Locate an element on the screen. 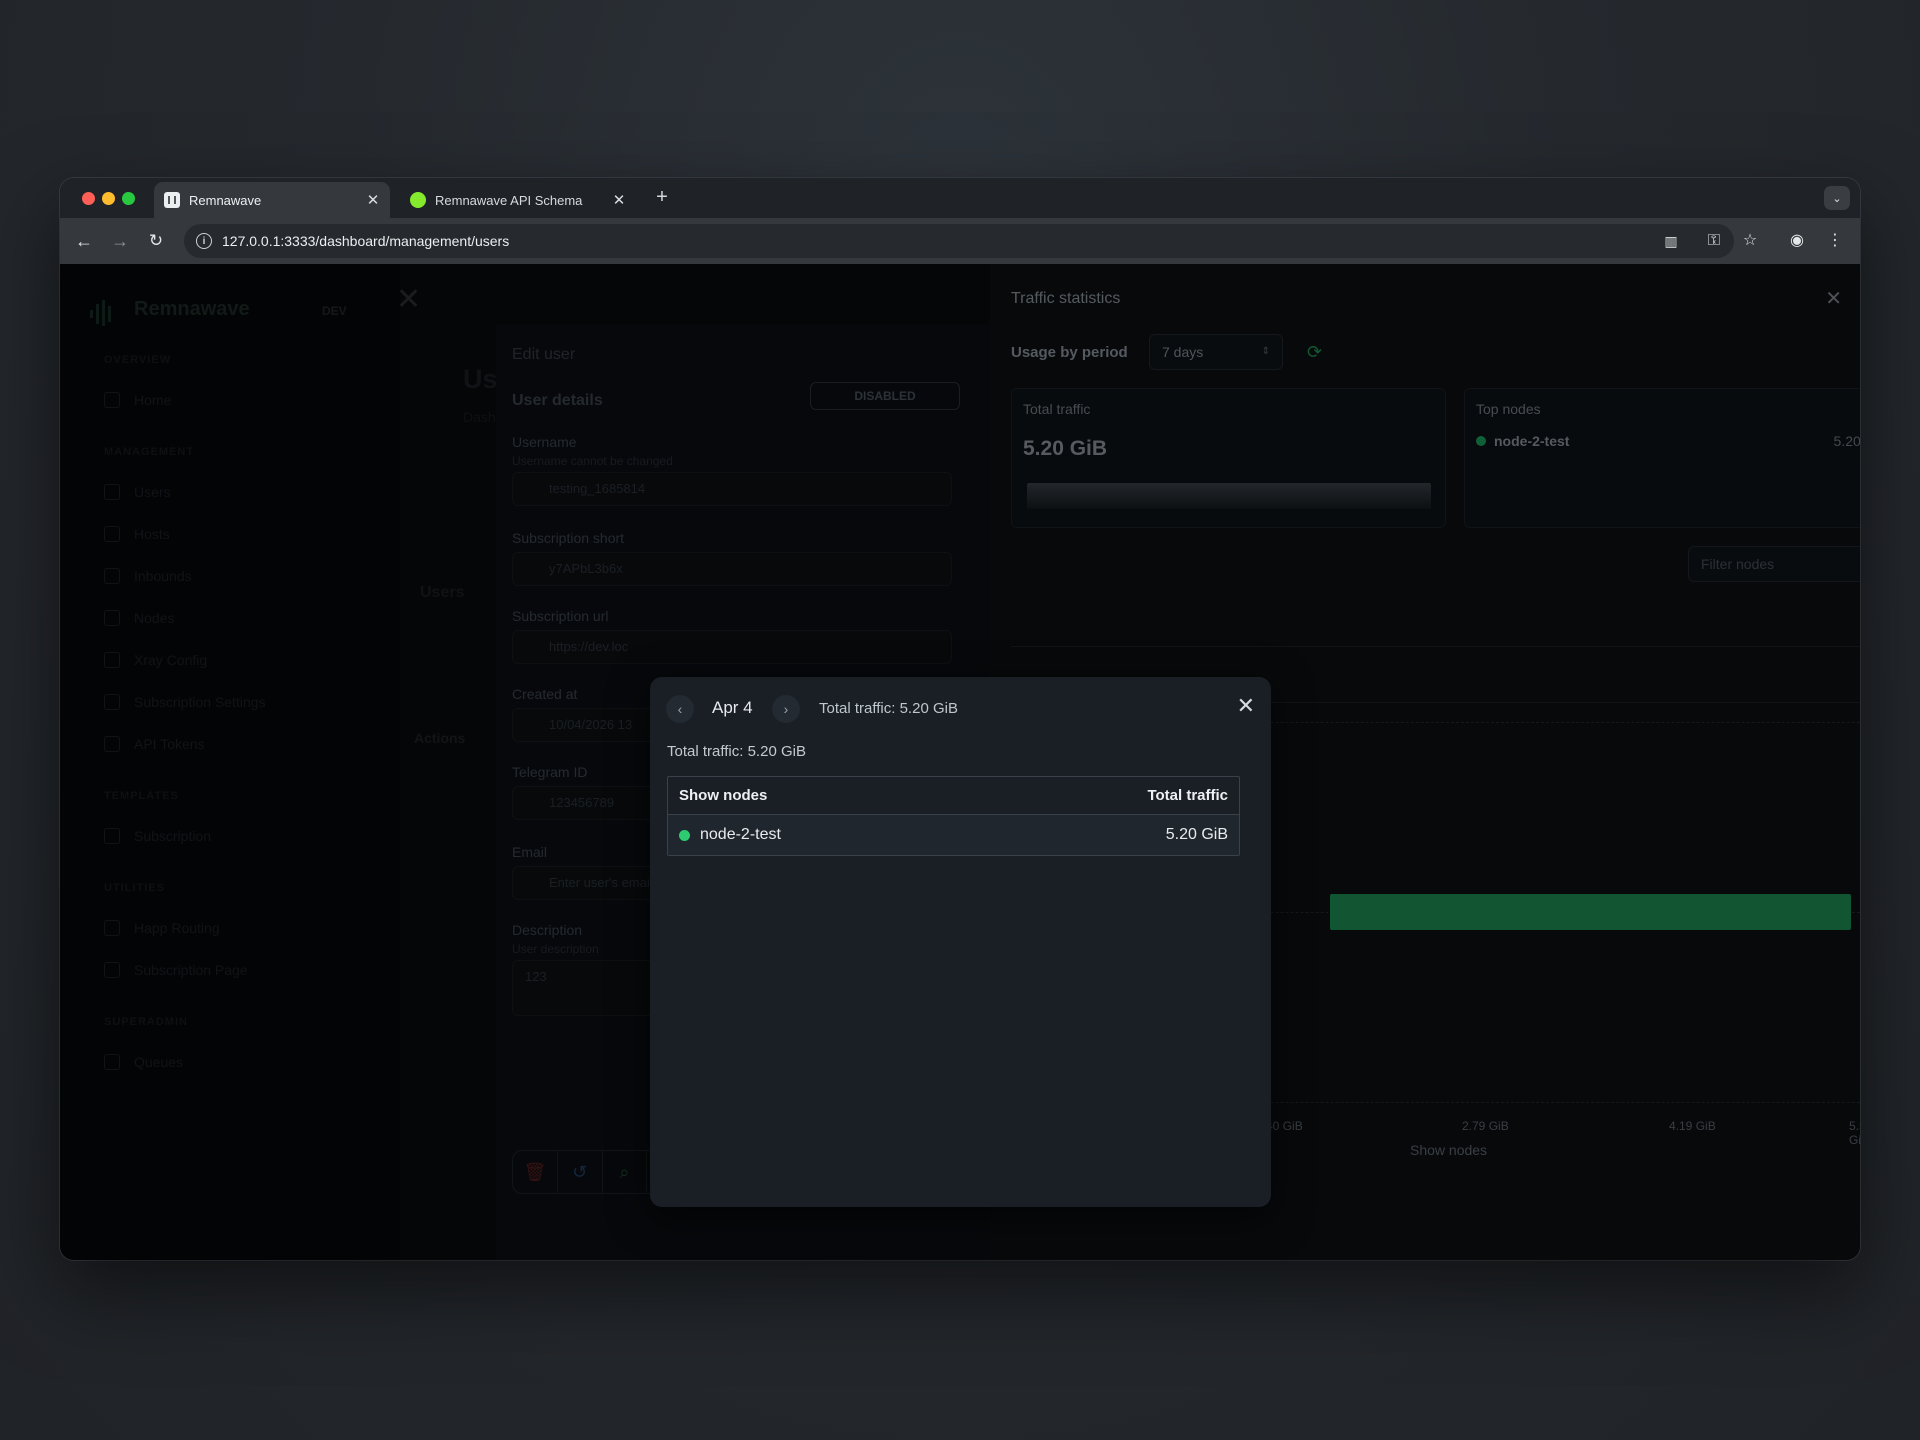  tab-api-schema: Remnawave API Schema ✕ is located at coordinates (518, 200).